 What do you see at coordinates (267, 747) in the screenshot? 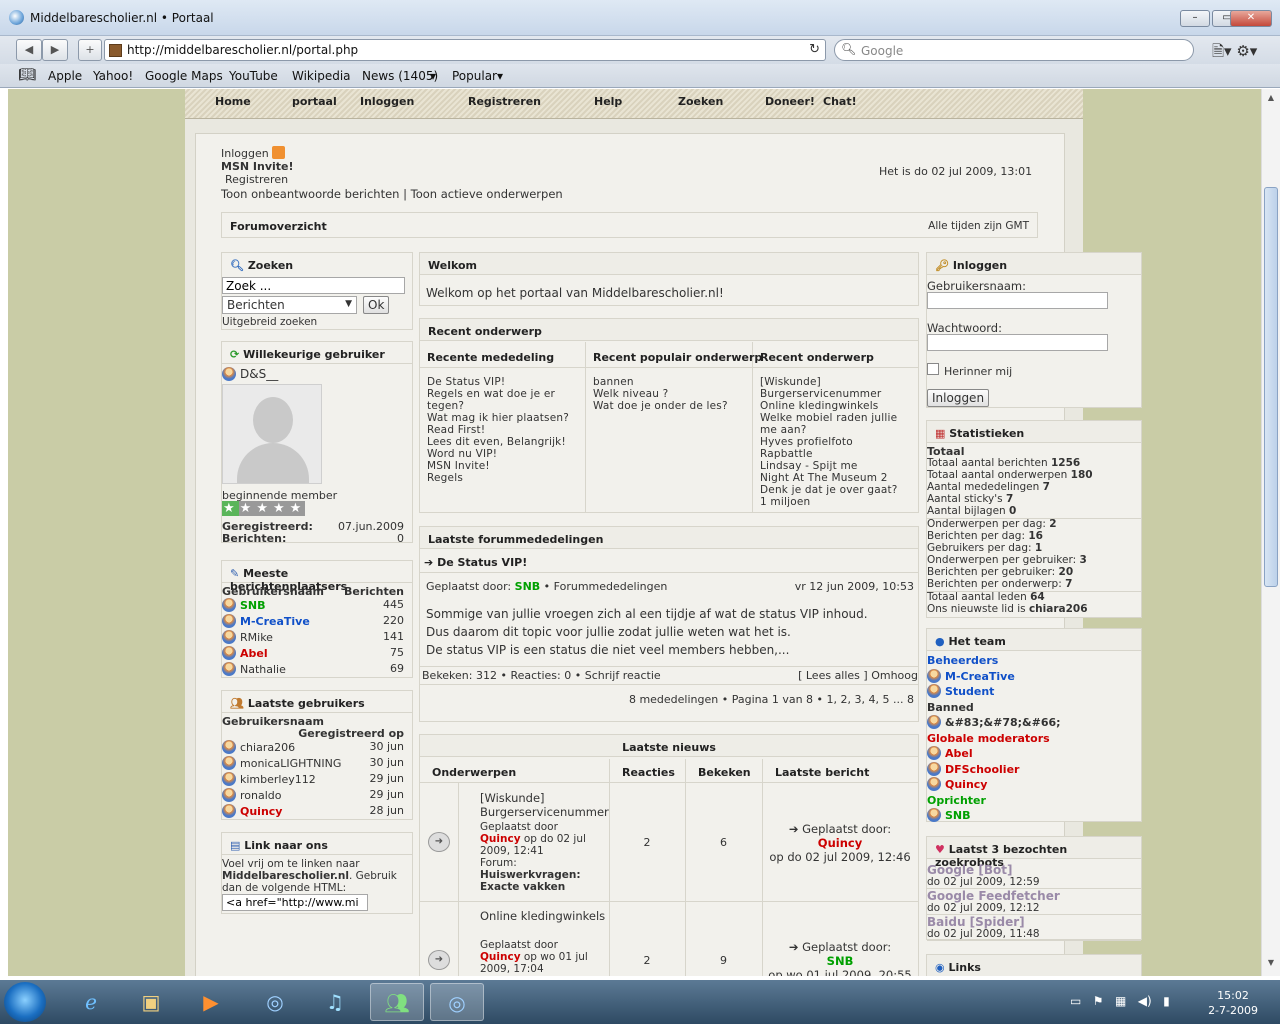
I see `latest-user-name: chiara206` at bounding box center [267, 747].